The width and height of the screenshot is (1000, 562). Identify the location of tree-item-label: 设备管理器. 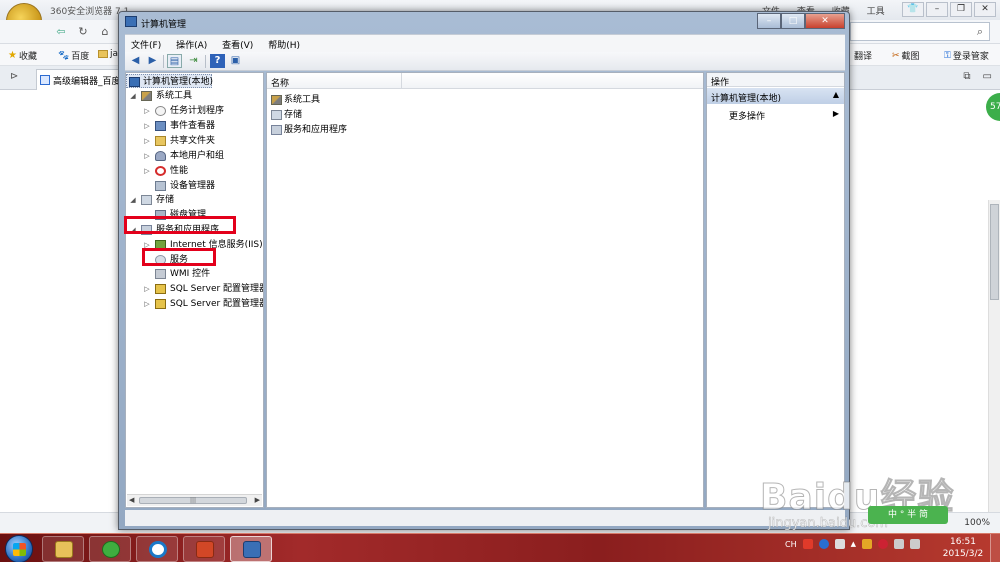
(193, 186).